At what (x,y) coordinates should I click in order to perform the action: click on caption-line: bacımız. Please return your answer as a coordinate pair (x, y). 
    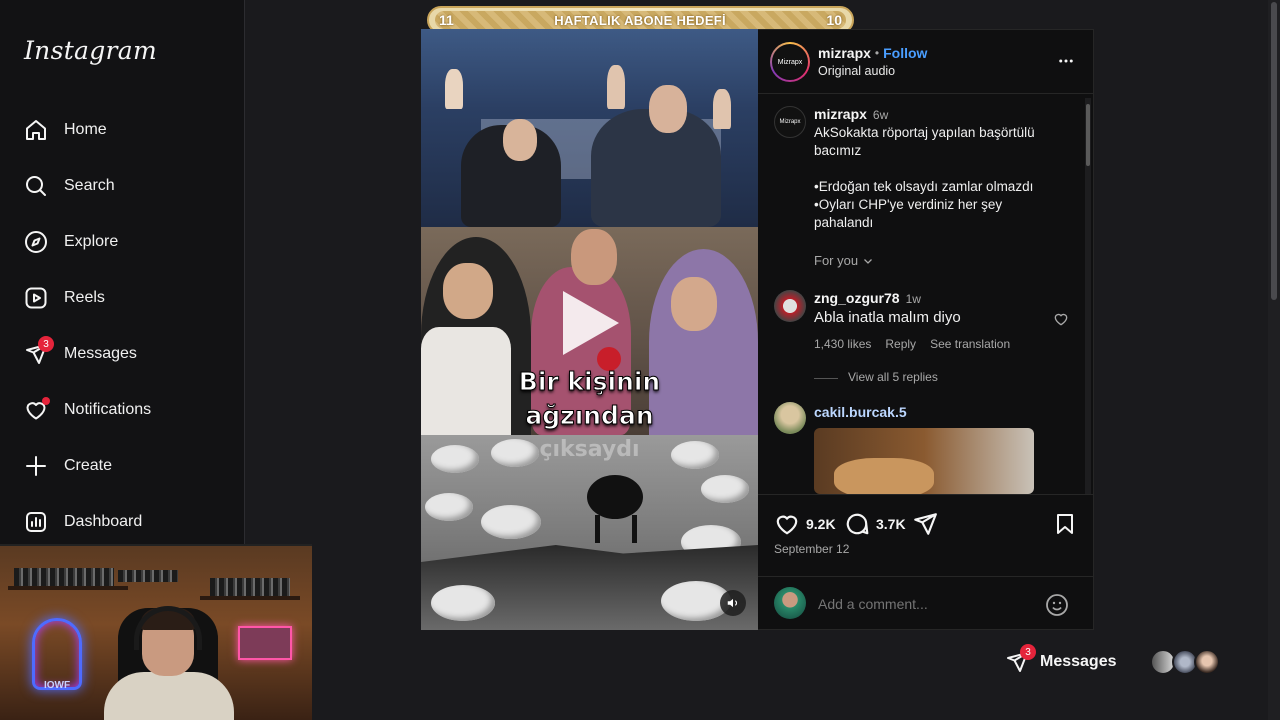
    Looking at the image, I should click on (838, 150).